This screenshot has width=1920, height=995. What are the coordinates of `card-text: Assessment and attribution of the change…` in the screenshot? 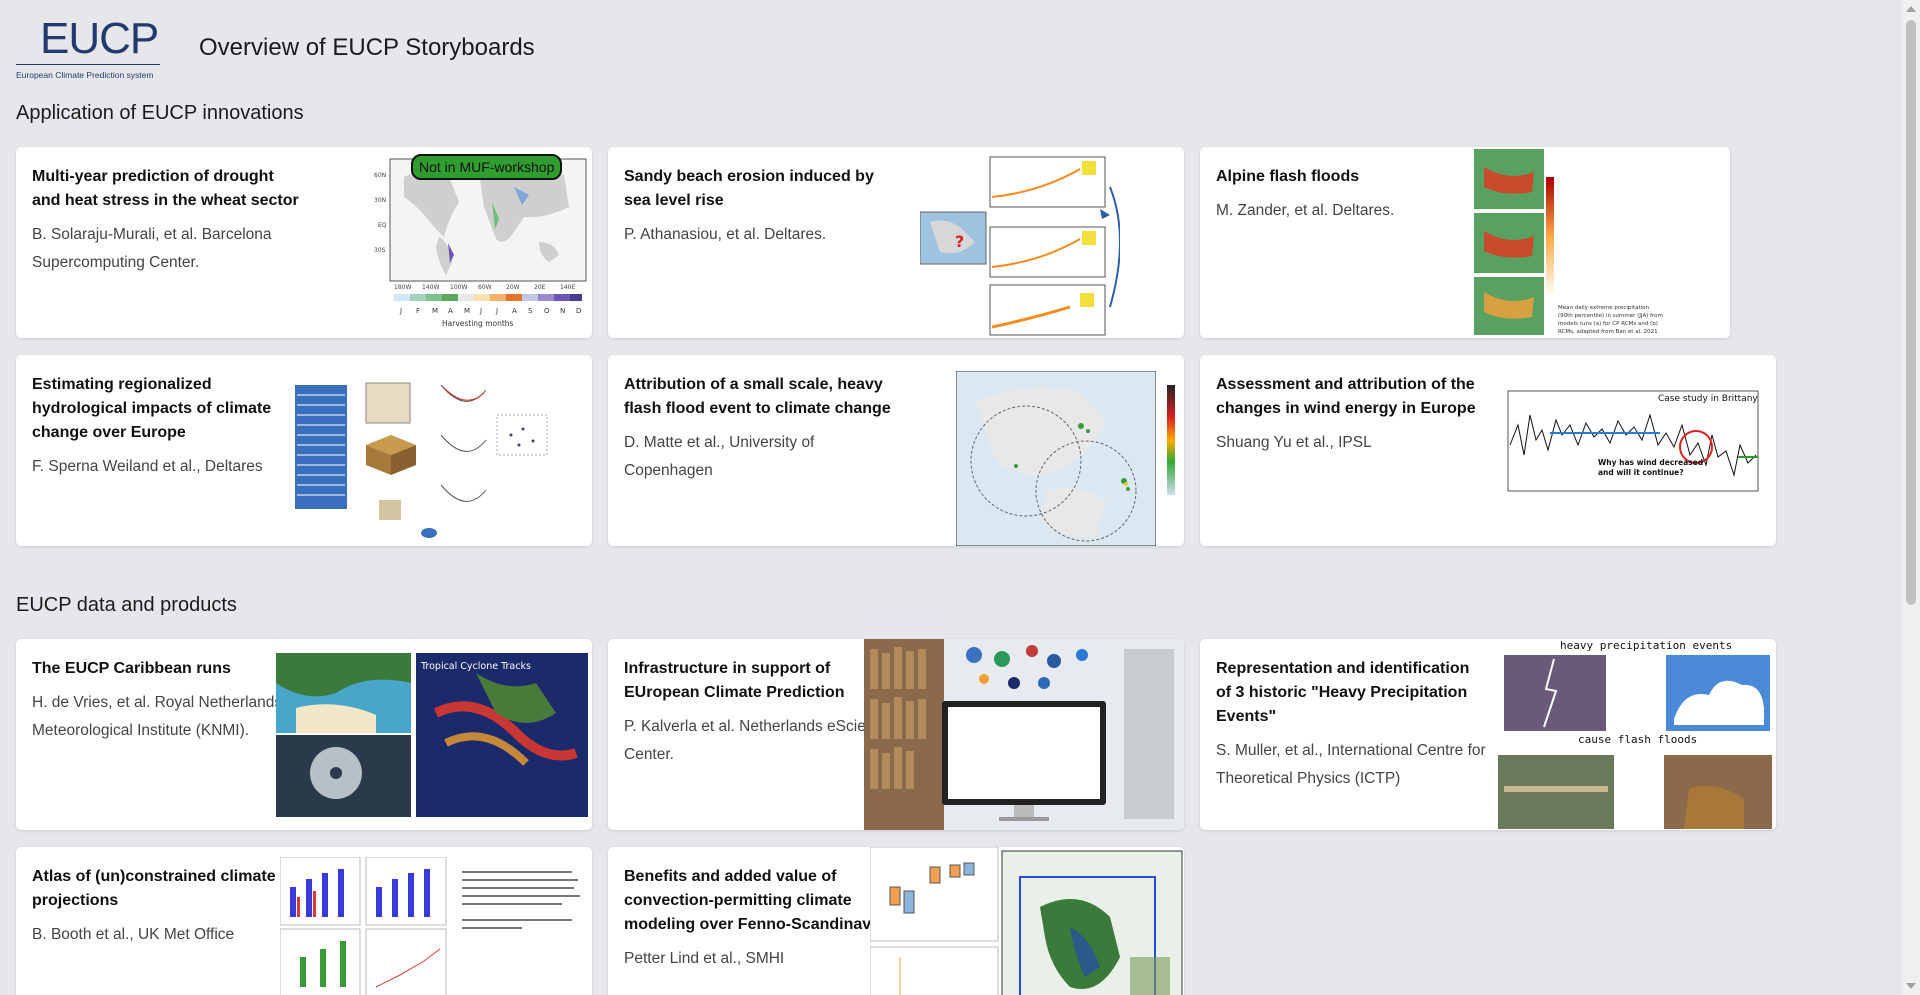 It's located at (1352, 415).